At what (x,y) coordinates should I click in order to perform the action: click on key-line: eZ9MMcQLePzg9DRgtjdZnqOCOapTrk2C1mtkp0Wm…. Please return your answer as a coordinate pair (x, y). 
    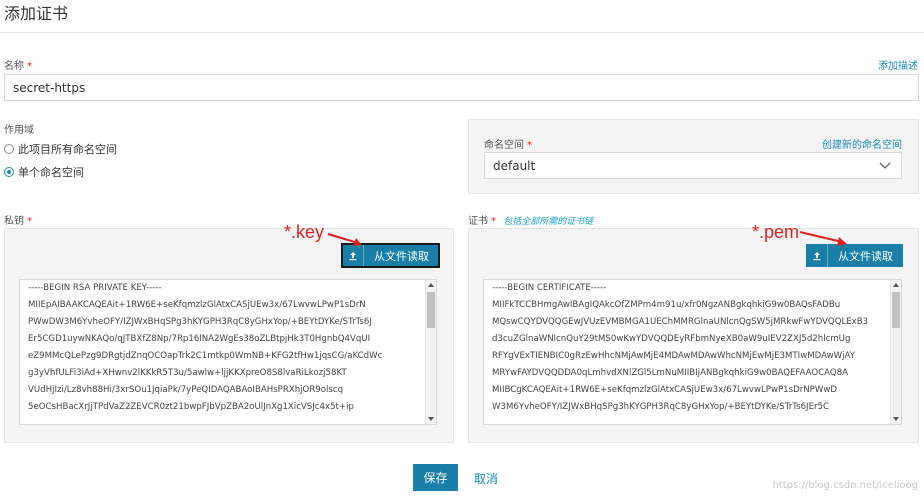
    Looking at the image, I should click on (205, 356).